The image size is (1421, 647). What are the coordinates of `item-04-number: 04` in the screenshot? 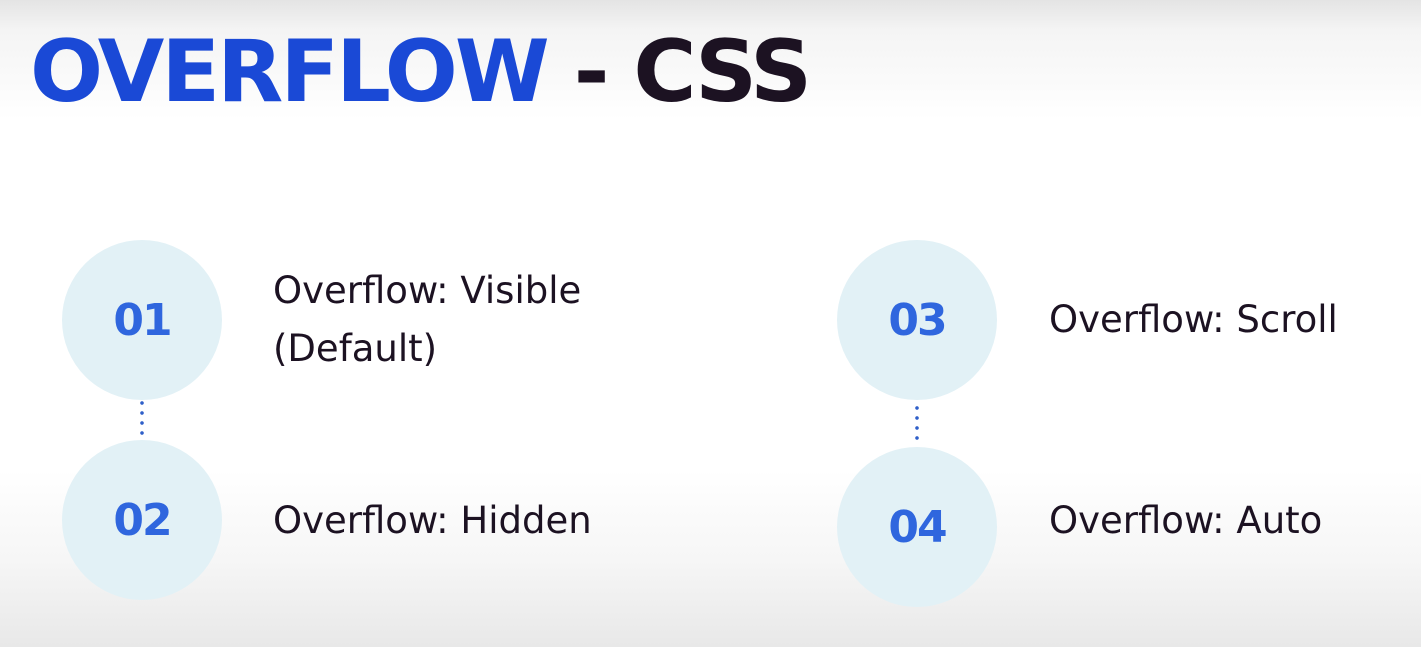 It's located at (917, 527).